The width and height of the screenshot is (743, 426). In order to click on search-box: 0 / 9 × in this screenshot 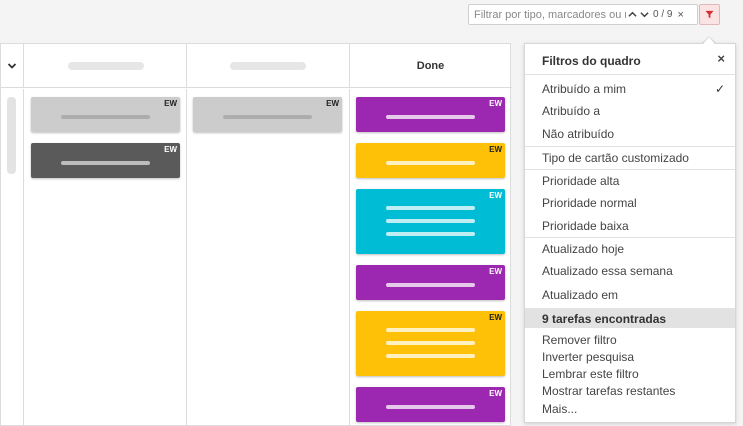, I will do `click(583, 14)`.